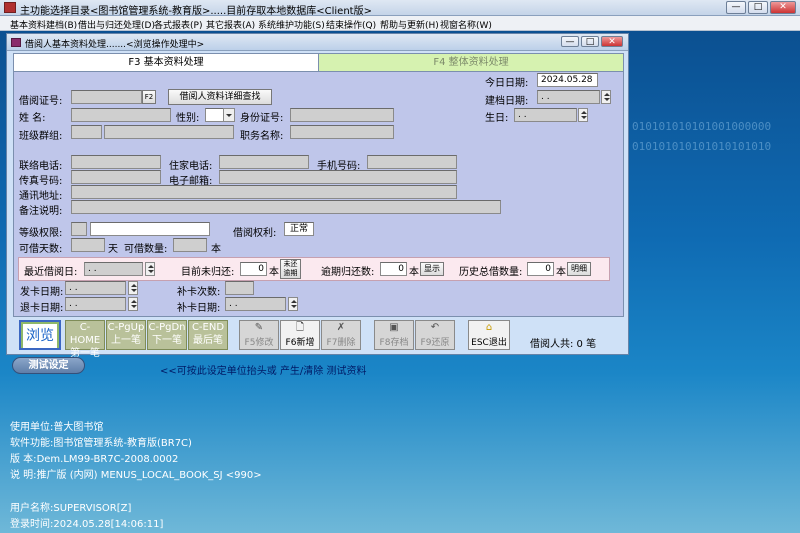  What do you see at coordinates (23, 459) in the screenshot?
I see `version-label: 版 本:` at bounding box center [23, 459].